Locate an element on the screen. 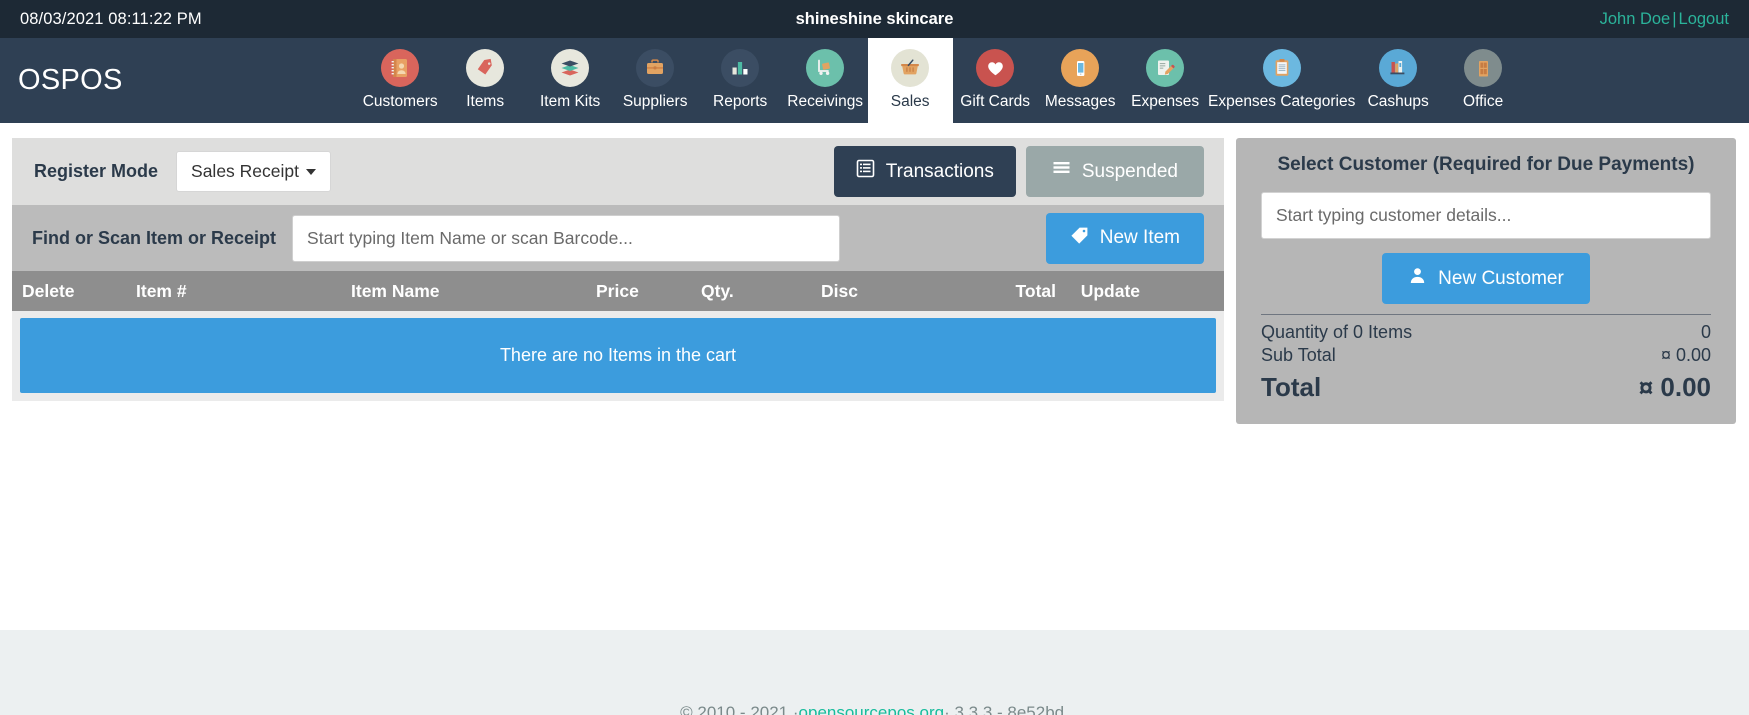  new-item-button-label: New Item is located at coordinates (1139, 237).